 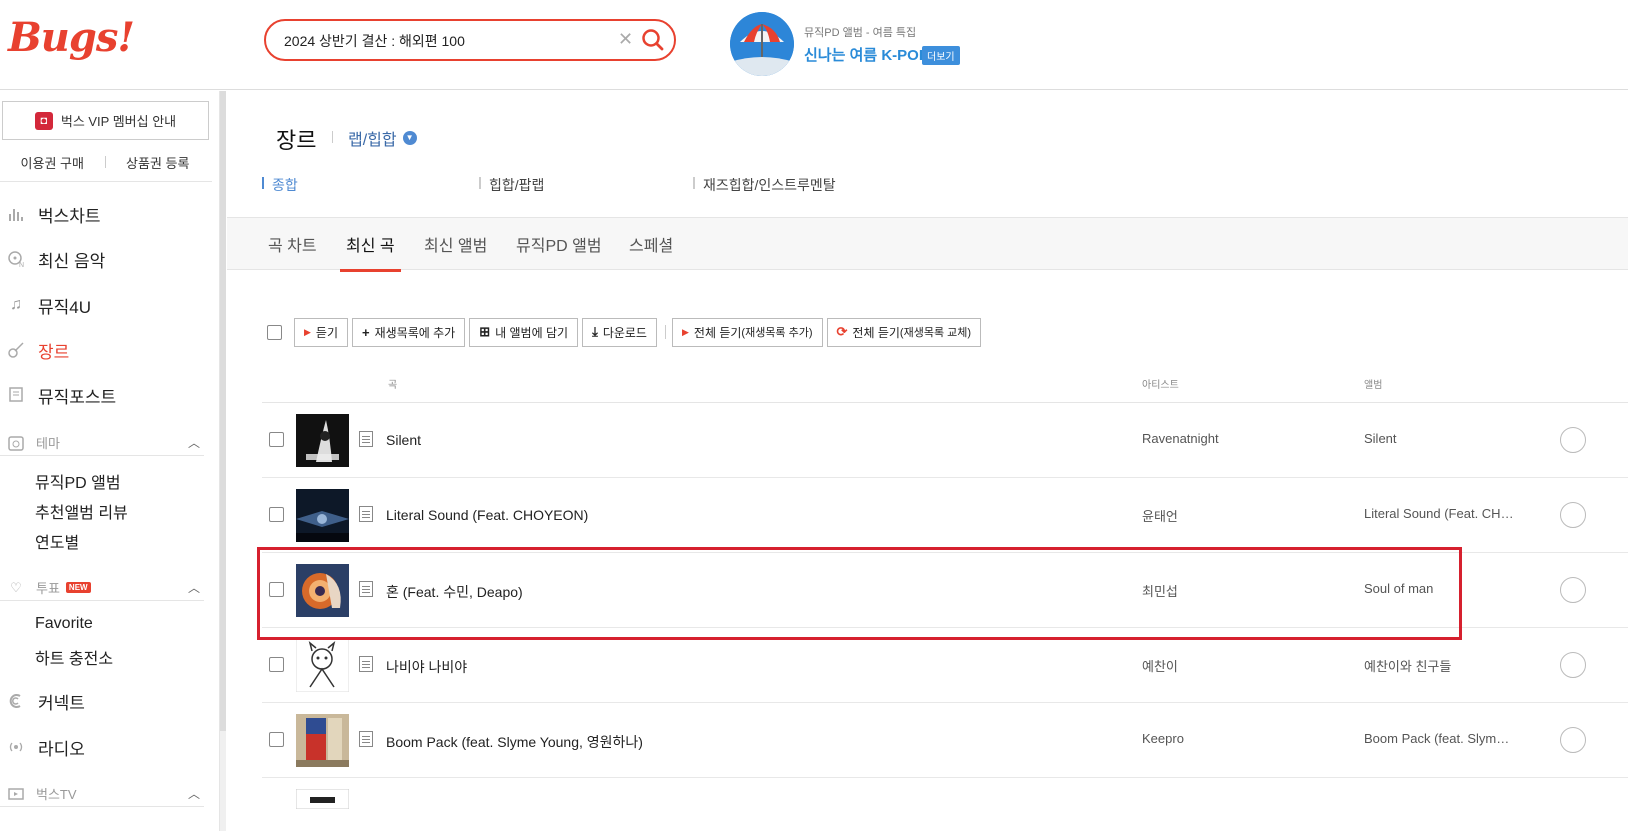 I want to click on track-title: Literal Sound (Feat. CHOYEON), so click(x=487, y=515).